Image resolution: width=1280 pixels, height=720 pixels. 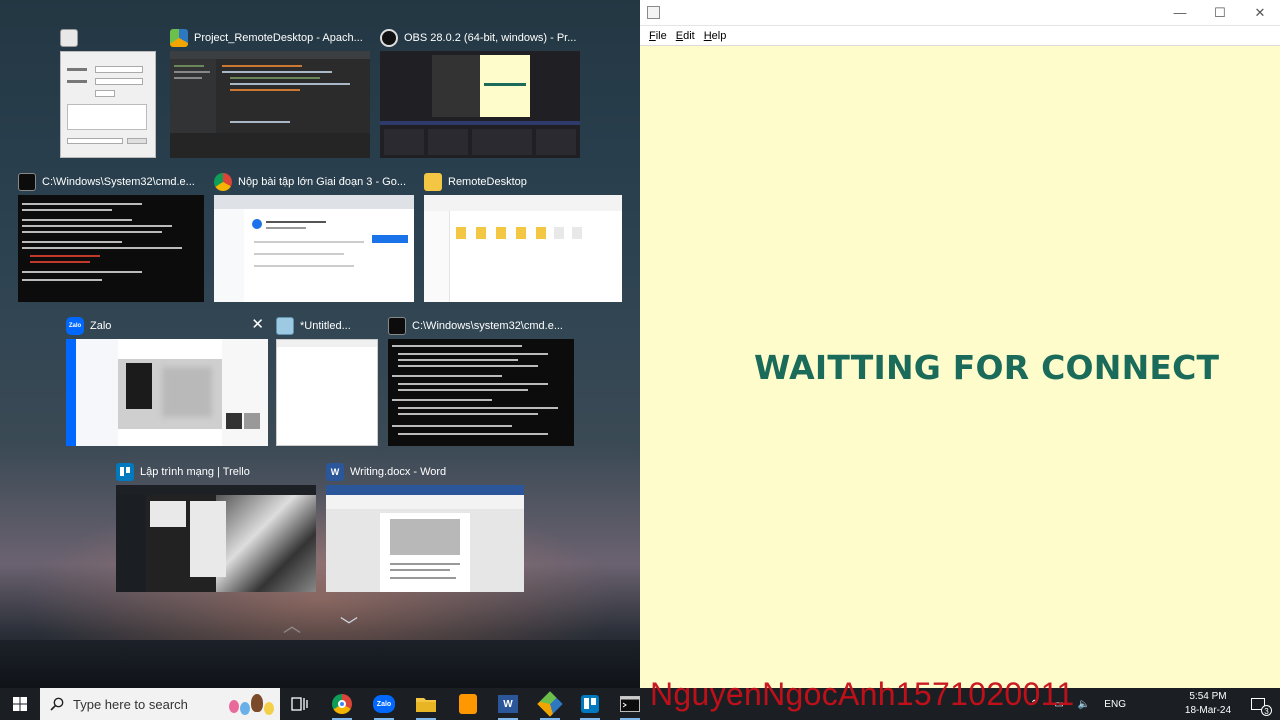 I want to click on task-view-icon, so click(x=299, y=704).